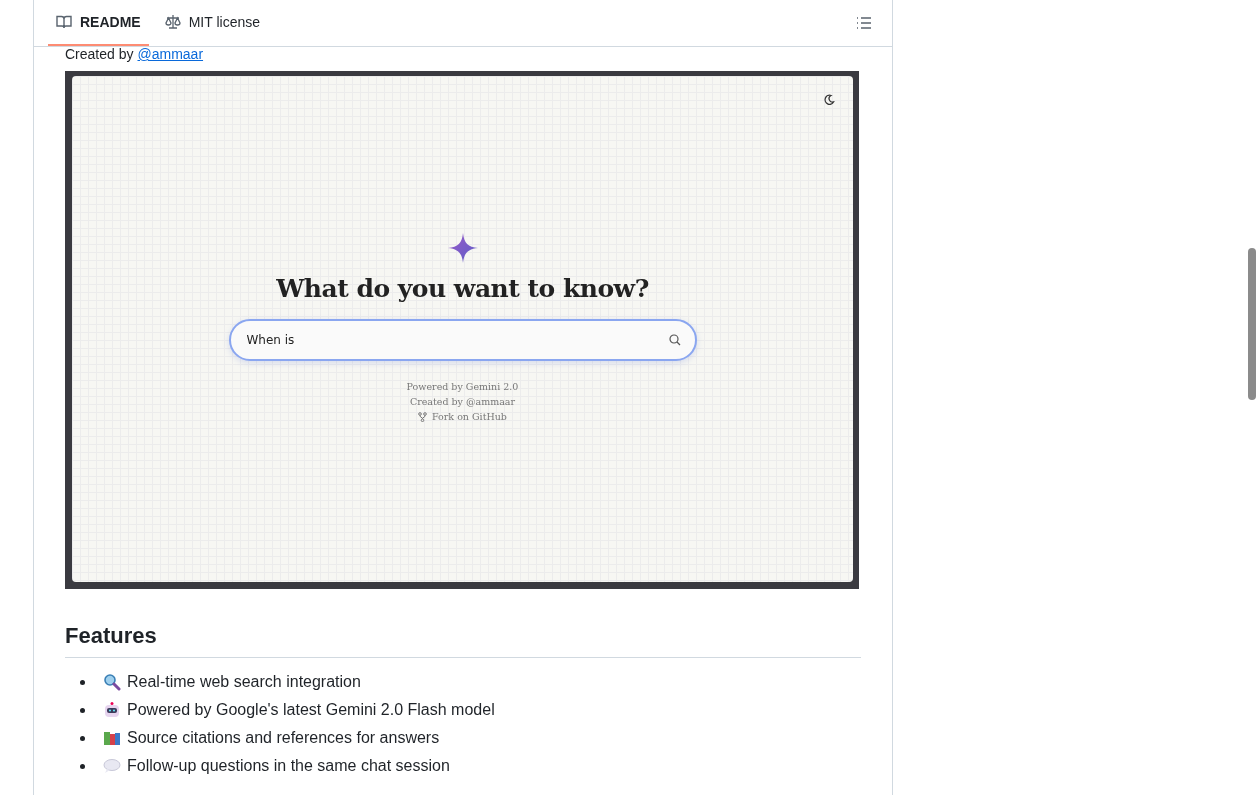 Image resolution: width=1259 pixels, height=795 pixels. Describe the element at coordinates (112, 682) in the screenshot. I see `magnifier-icon` at that location.